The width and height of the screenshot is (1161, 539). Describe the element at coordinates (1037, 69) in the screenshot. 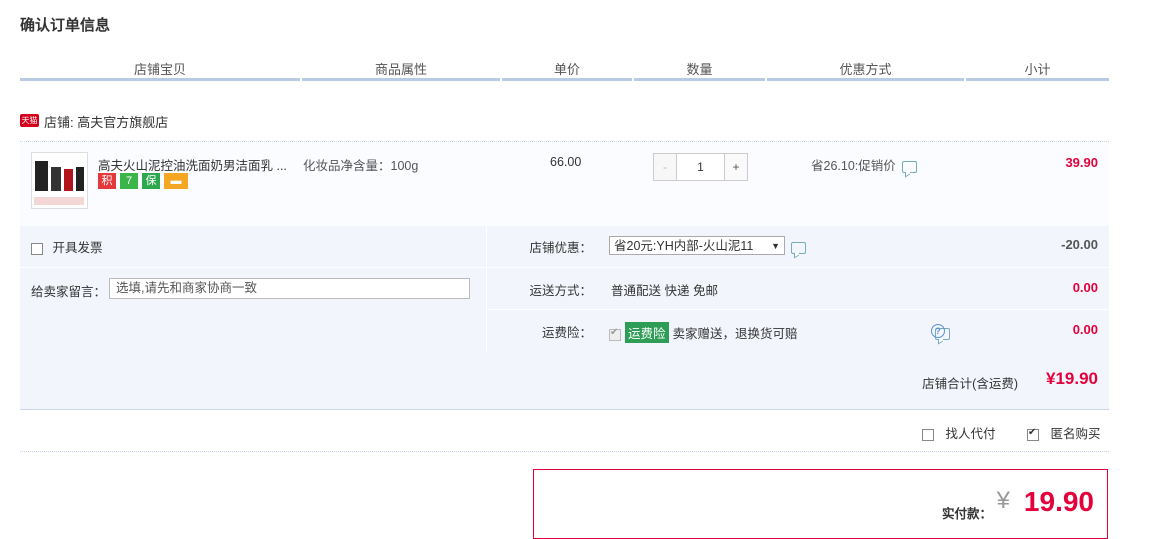

I see `col-header-subtotal: 小计` at that location.